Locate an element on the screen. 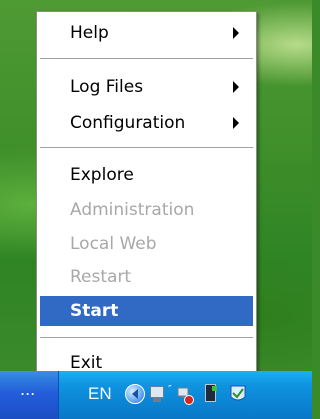  network-icon is located at coordinates (157, 392).